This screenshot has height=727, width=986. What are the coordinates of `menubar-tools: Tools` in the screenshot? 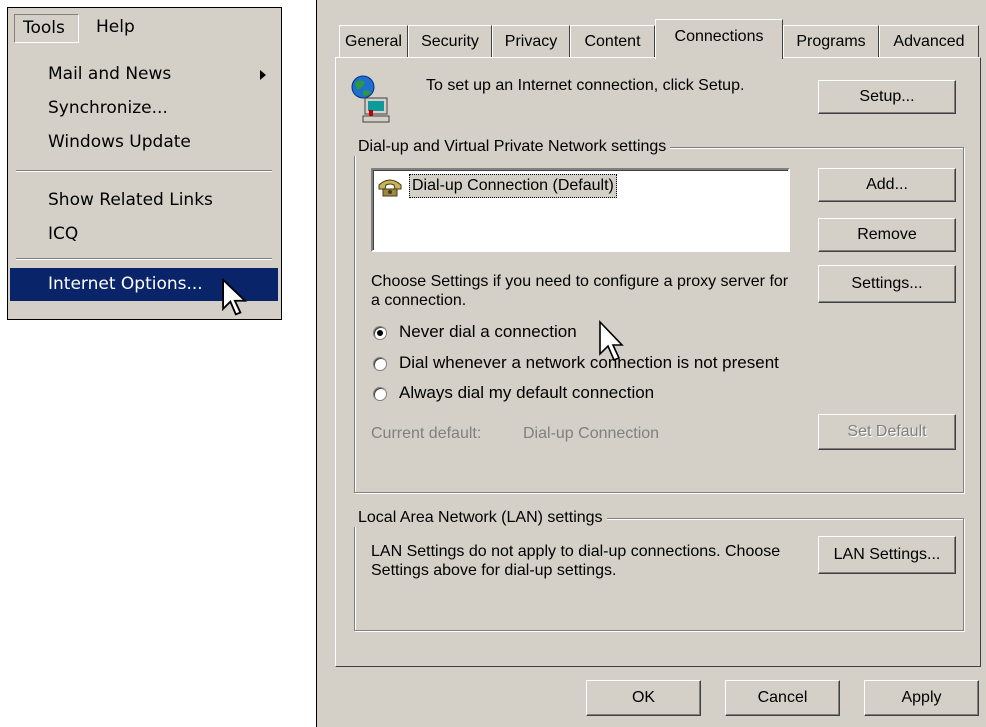 It's located at (46, 28).